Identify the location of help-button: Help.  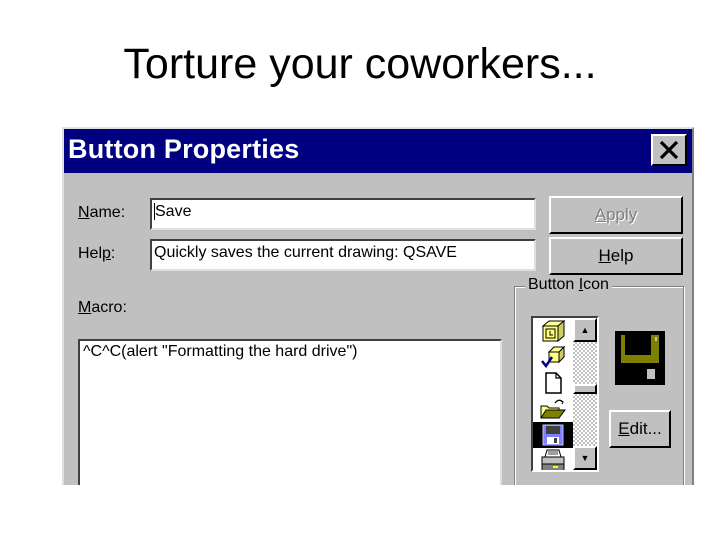
(616, 256).